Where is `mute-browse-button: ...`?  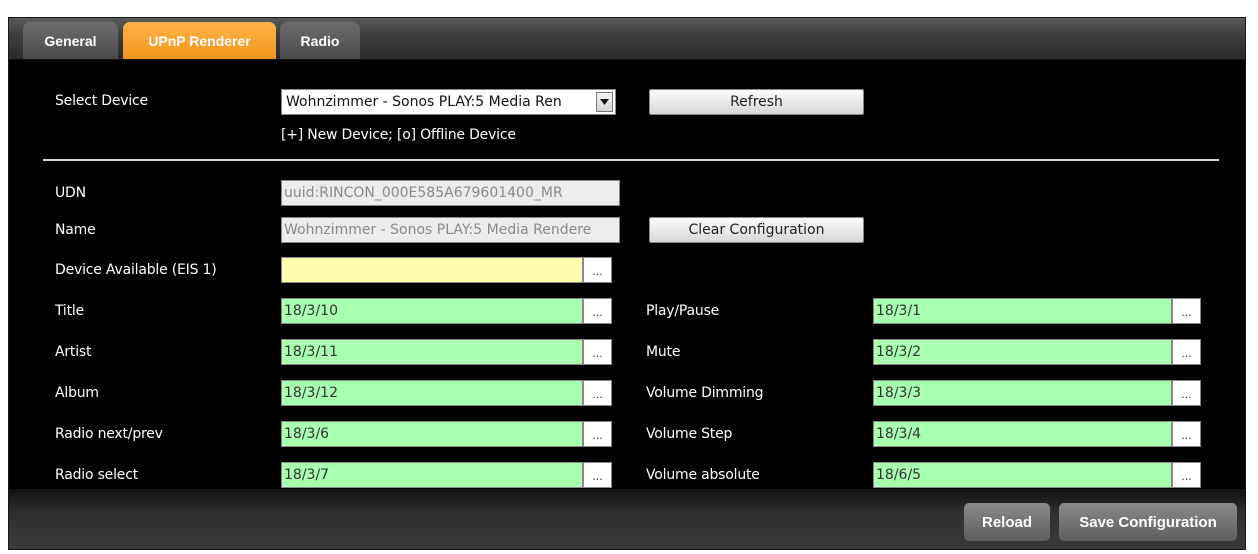 mute-browse-button: ... is located at coordinates (1186, 352).